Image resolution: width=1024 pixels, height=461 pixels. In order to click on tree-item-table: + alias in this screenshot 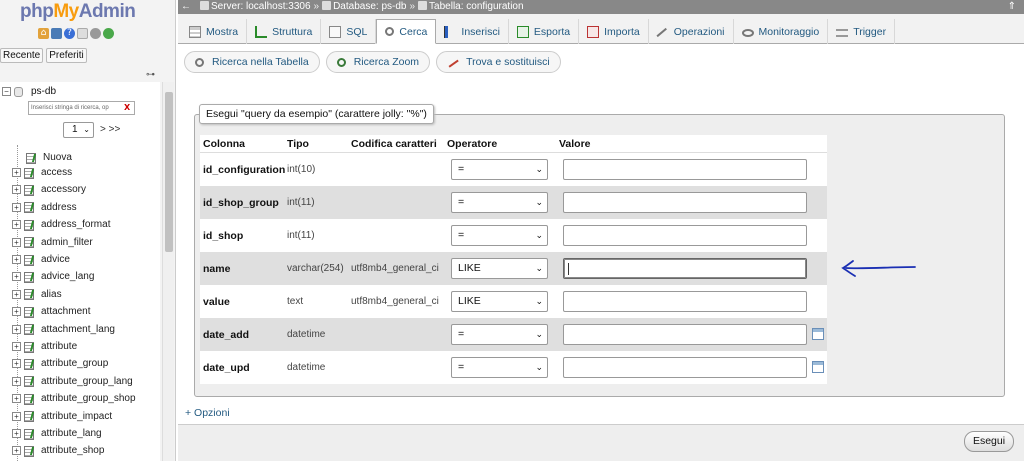, I will do `click(37, 294)`.